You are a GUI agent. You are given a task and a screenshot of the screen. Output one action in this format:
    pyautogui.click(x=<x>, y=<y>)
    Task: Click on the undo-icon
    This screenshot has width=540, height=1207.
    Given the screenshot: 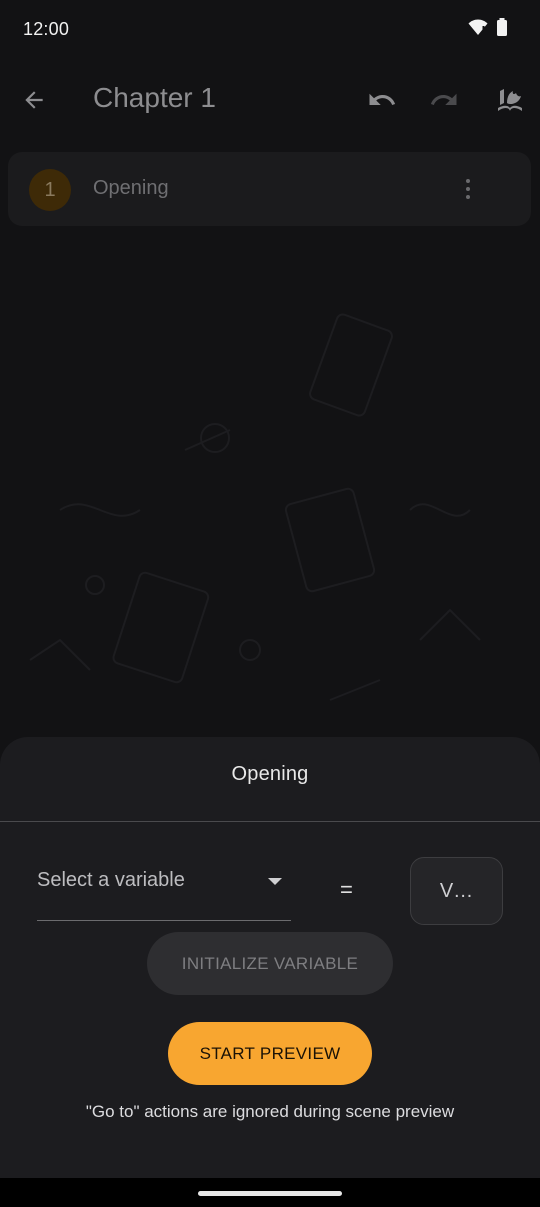 What is the action you would take?
    pyautogui.click(x=382, y=99)
    